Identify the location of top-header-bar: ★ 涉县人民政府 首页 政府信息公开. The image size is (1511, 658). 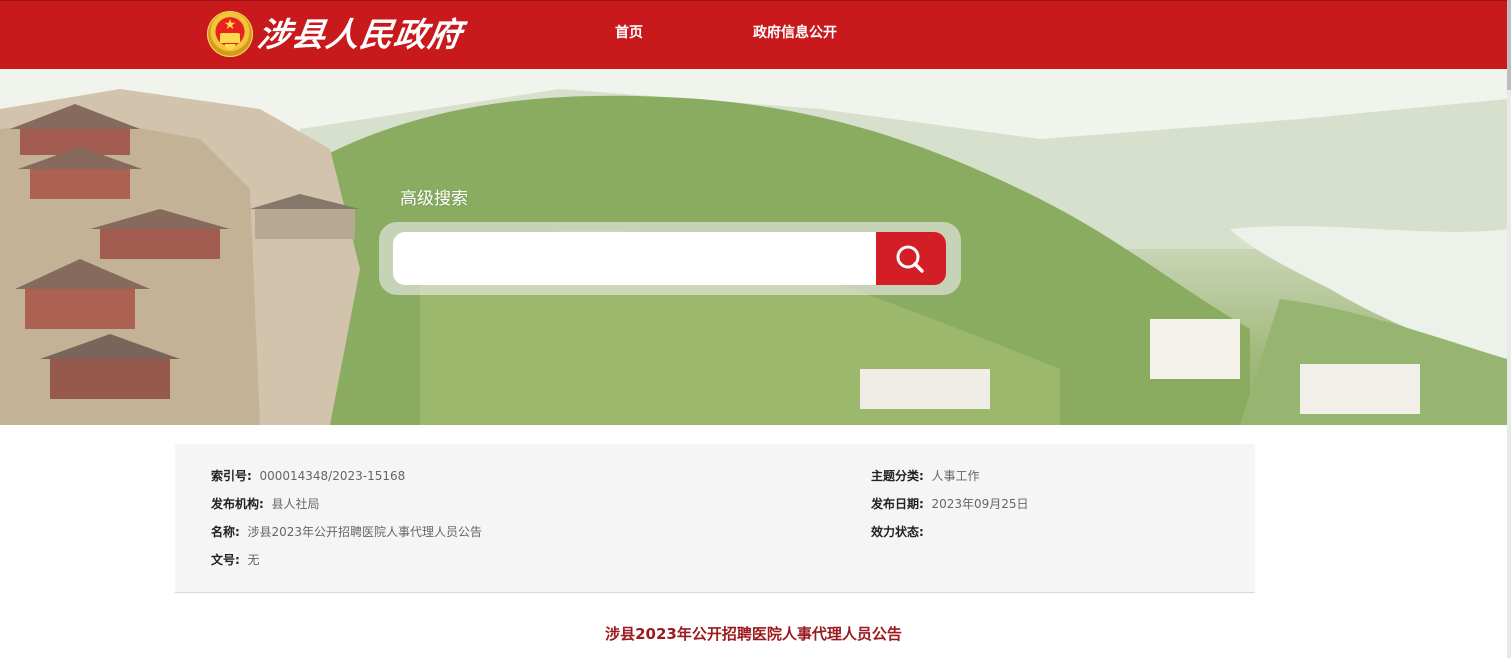
(753, 34).